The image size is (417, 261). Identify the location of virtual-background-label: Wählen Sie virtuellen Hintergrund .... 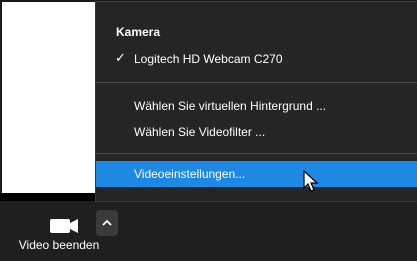
(230, 106).